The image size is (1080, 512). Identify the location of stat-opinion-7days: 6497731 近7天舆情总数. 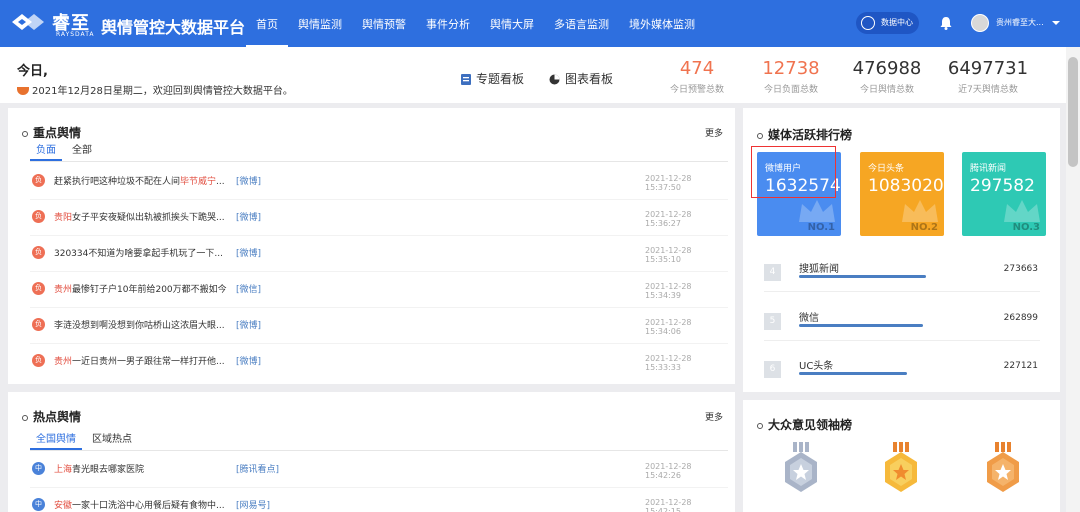
(988, 71).